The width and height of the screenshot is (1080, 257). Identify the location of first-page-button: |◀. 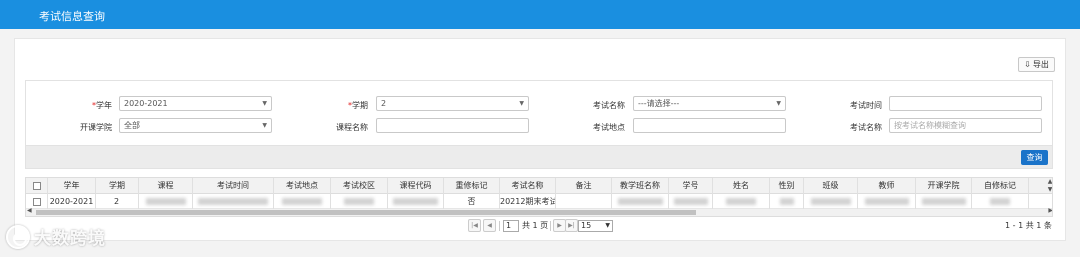
(474, 225).